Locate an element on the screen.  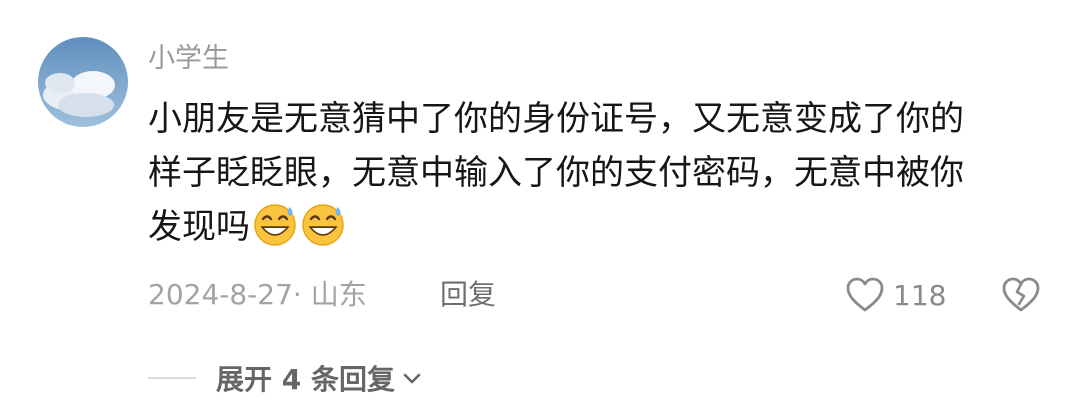
like-button: 118 is located at coordinates (895, 295).